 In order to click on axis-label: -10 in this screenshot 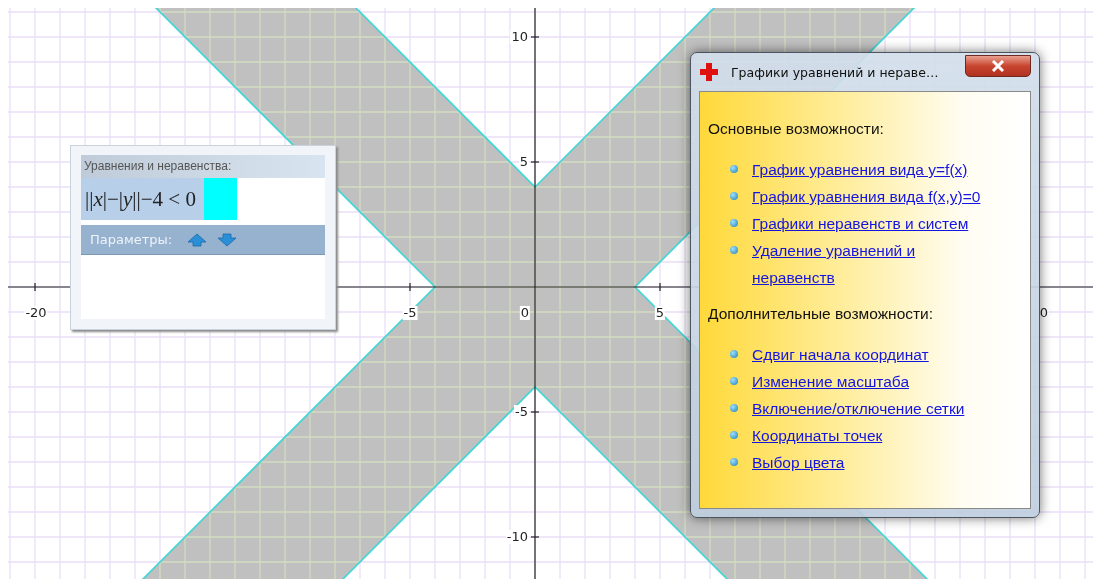, I will do `click(517, 537)`.